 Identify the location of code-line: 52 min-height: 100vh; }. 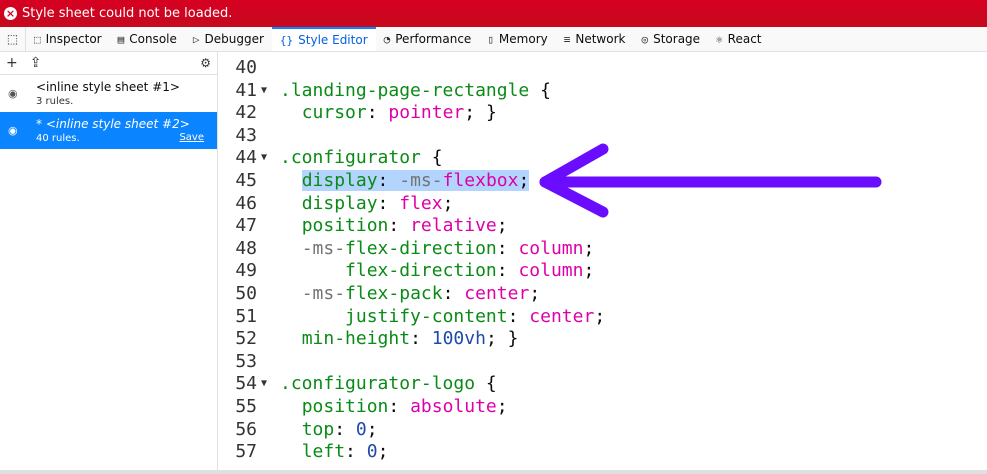
(603, 338).